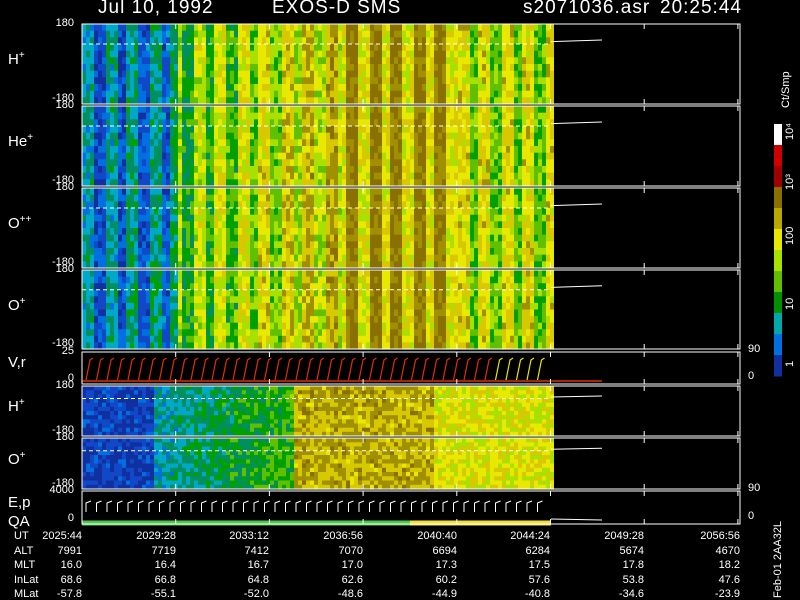  What do you see at coordinates (751, 516) in the screenshot?
I see `right-tick-bottom-7: 0` at bounding box center [751, 516].